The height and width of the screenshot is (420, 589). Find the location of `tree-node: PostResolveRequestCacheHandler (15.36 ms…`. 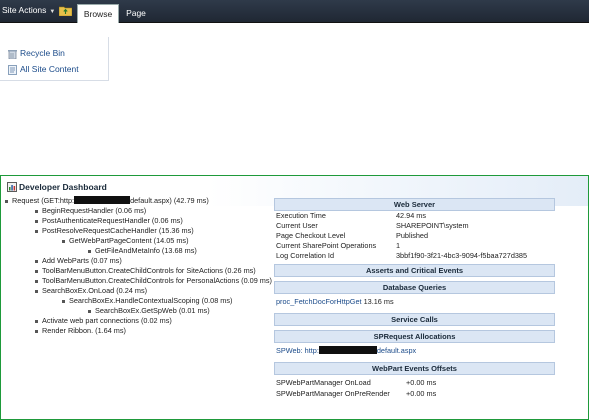

tree-node: PostResolveRequestCacheHandler (15.36 ms… is located at coordinates (114, 231).